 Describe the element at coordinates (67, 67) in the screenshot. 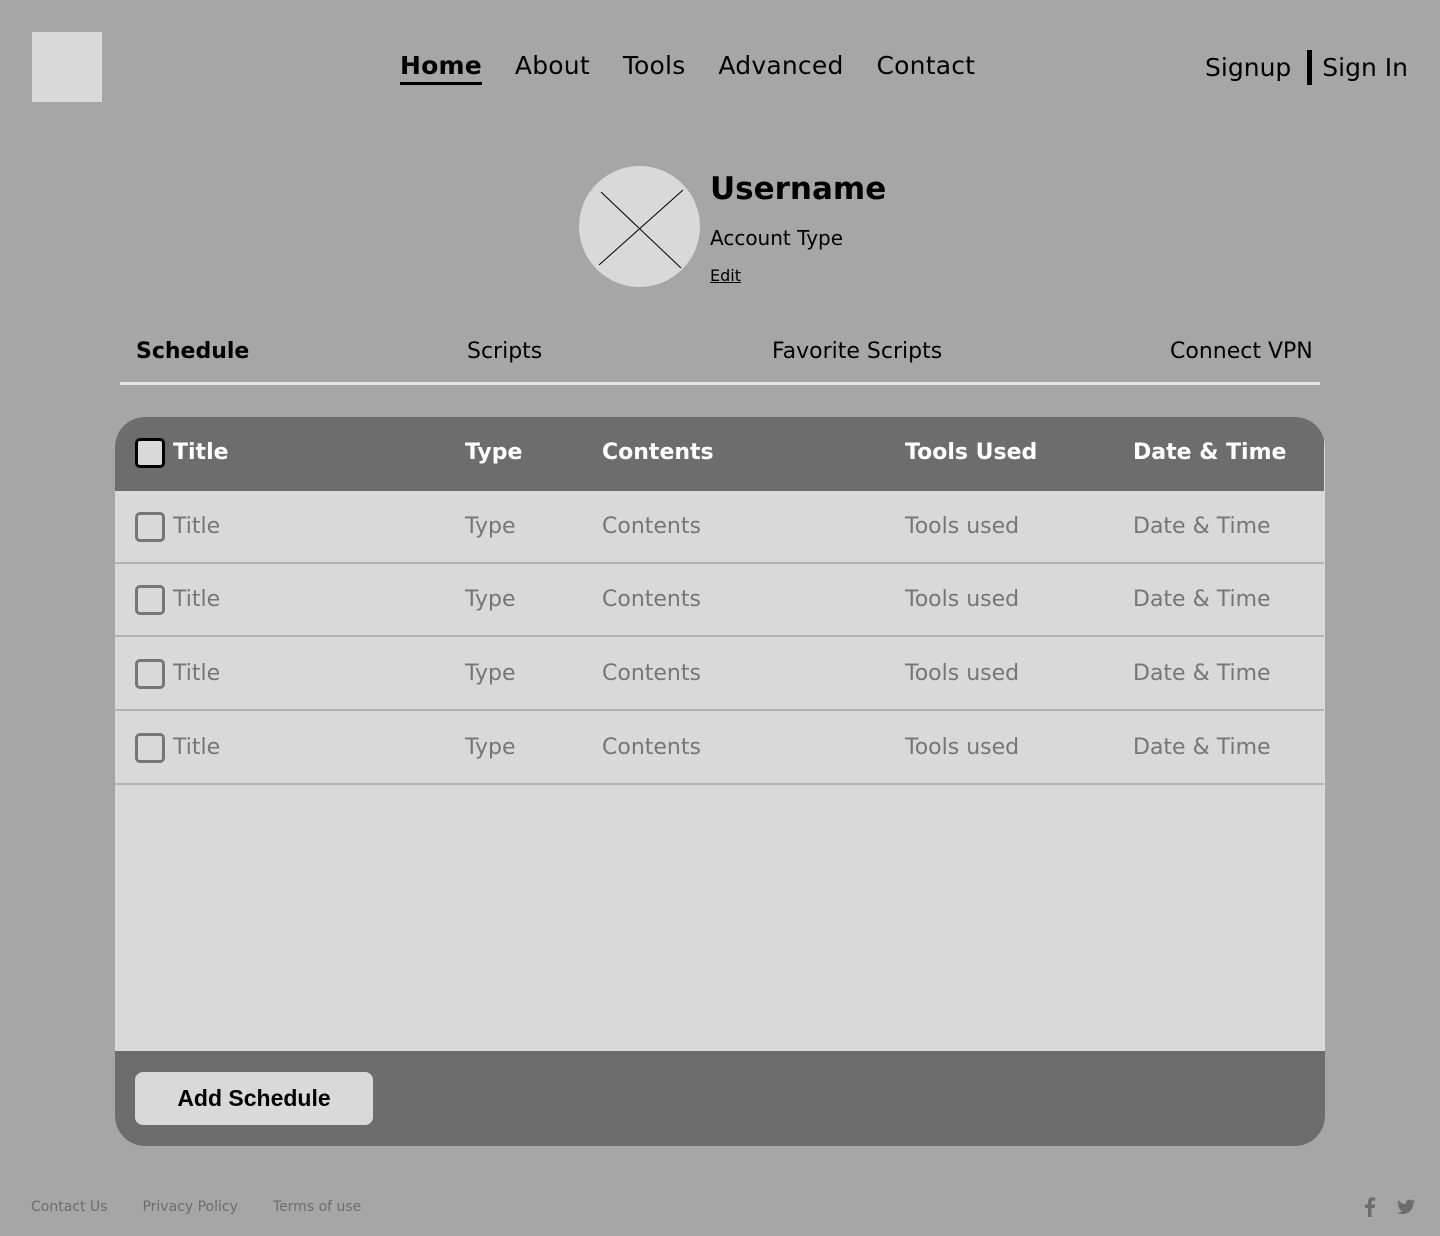

I see `logo-placeholder` at that location.